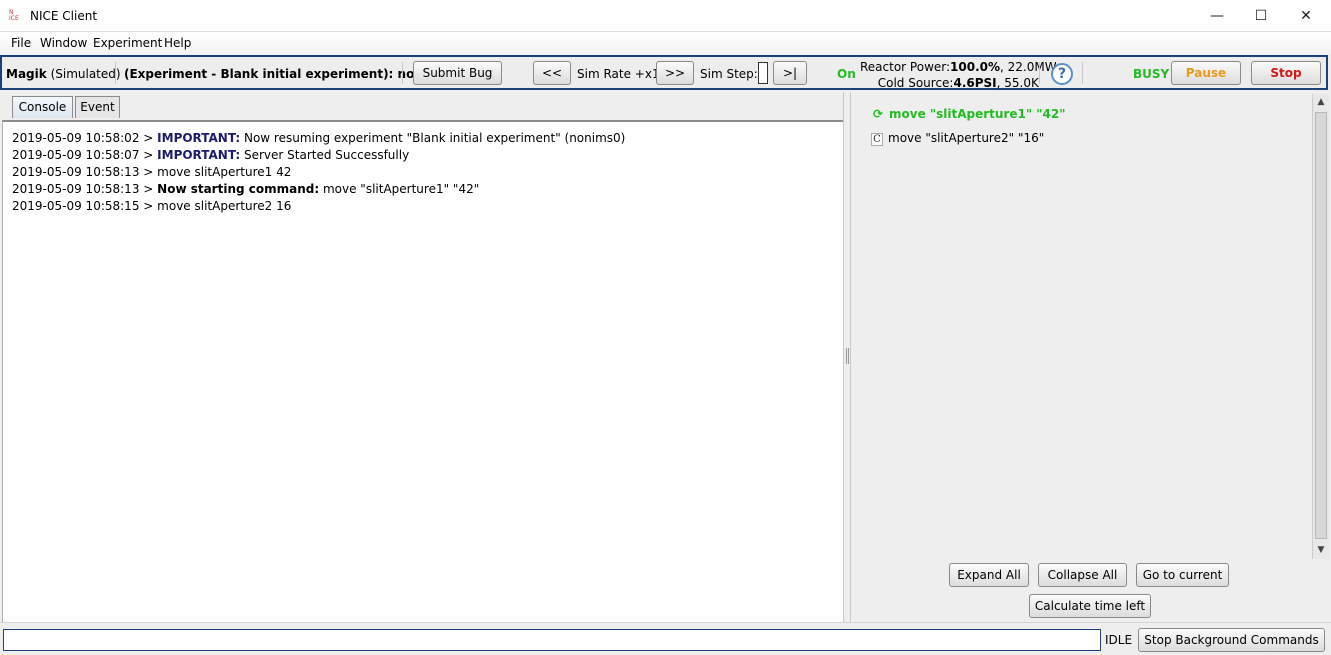 The image size is (1331, 655). Describe the element at coordinates (1286, 73) in the screenshot. I see `stop-button: Stop` at that location.